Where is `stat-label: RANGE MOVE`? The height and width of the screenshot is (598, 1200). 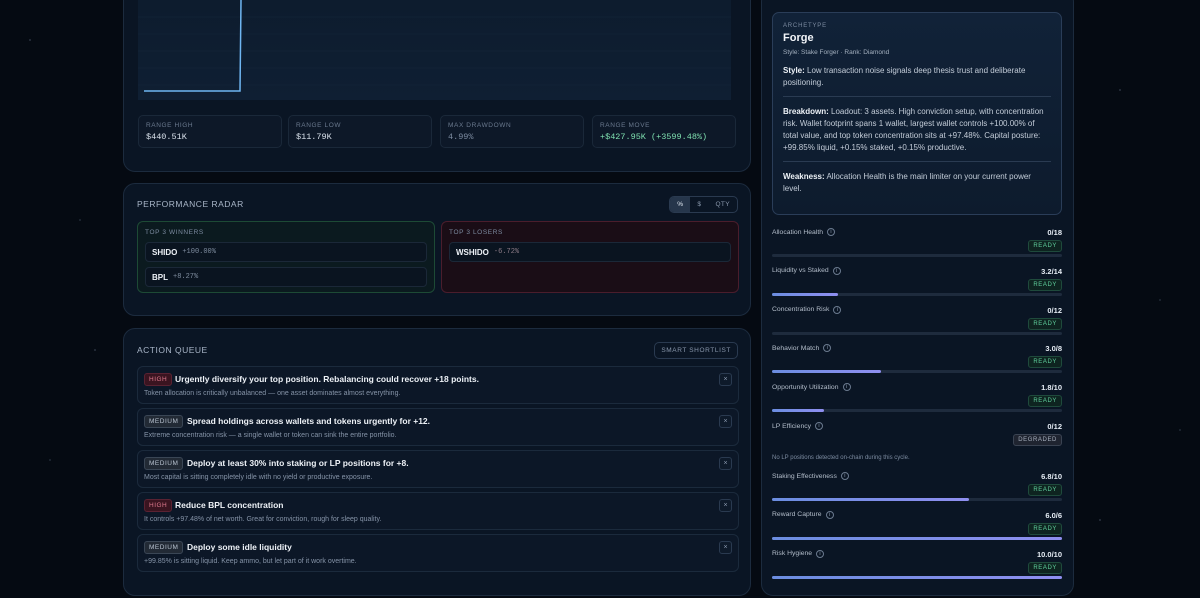
stat-label: RANGE MOVE is located at coordinates (625, 125).